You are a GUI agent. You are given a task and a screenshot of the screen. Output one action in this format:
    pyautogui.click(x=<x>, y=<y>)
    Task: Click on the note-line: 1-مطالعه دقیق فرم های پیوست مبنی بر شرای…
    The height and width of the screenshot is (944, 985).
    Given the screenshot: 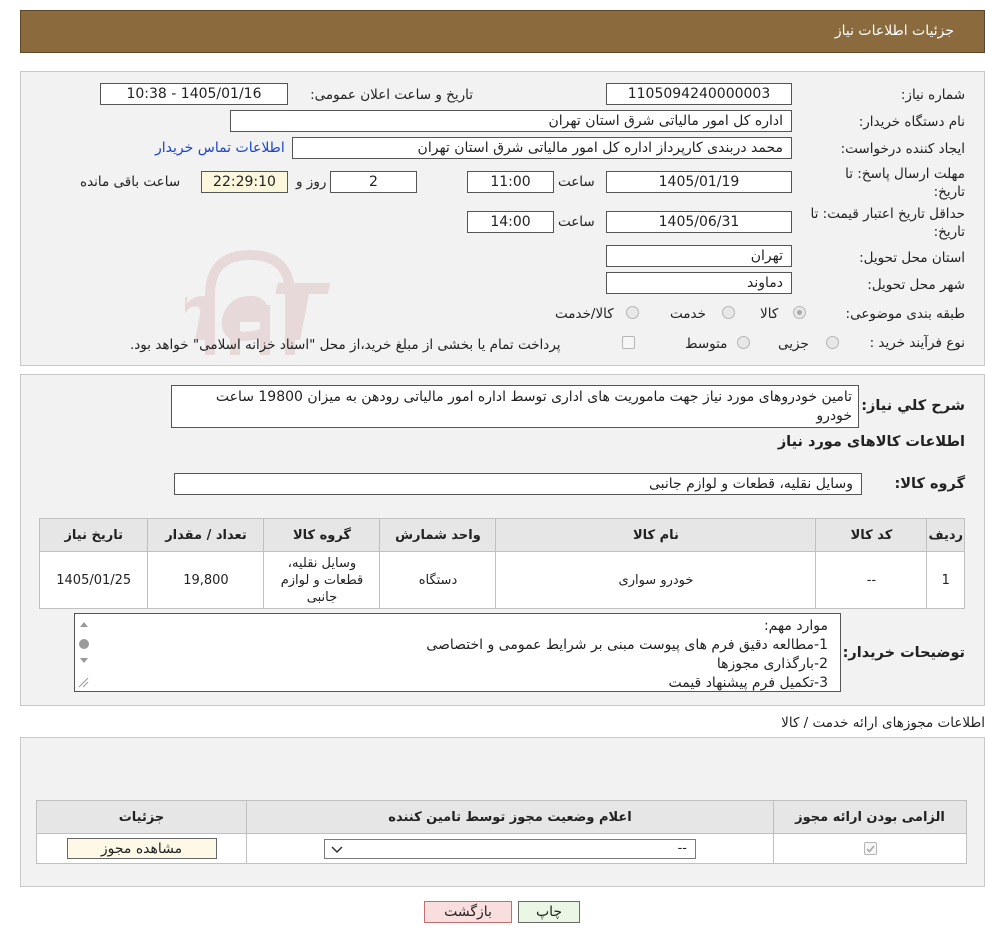 What is the action you would take?
    pyautogui.click(x=627, y=645)
    